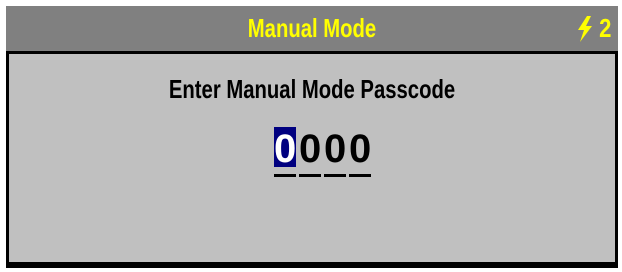 This screenshot has height=272, width=622. Describe the element at coordinates (312, 89) in the screenshot. I see `passcode-prompt: Enter Manual Mode Passcode` at that location.